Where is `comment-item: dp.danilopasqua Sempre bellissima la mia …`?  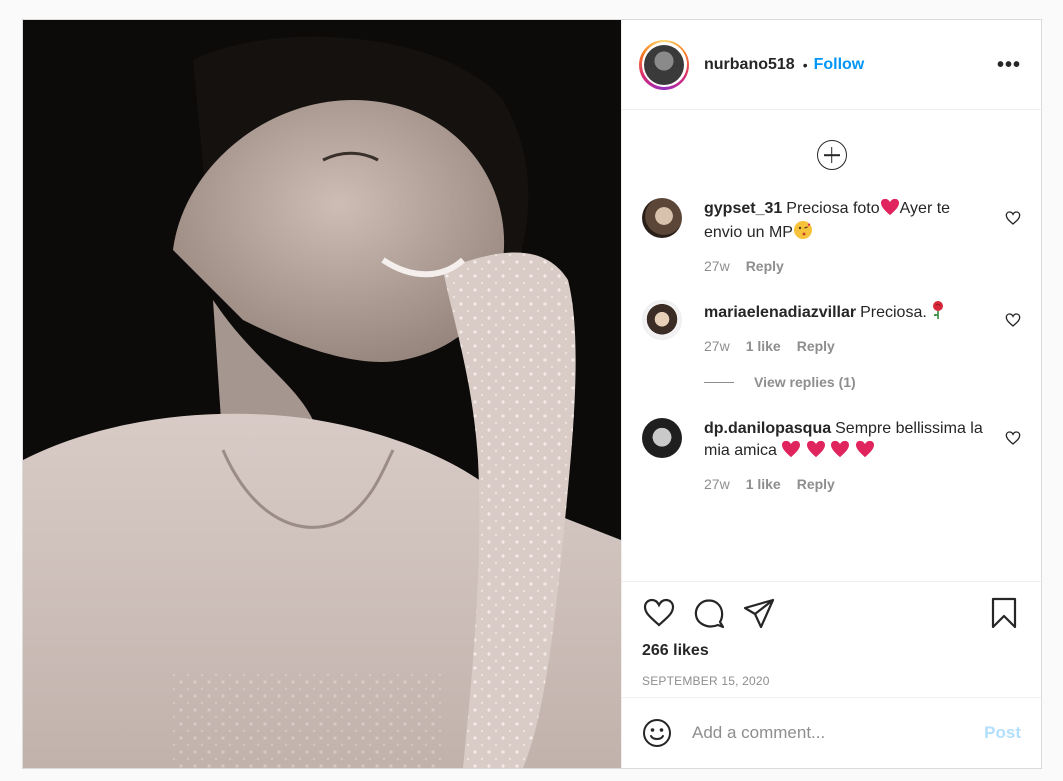 comment-item: dp.danilopasqua Sempre bellissima la mia … is located at coordinates (831, 455).